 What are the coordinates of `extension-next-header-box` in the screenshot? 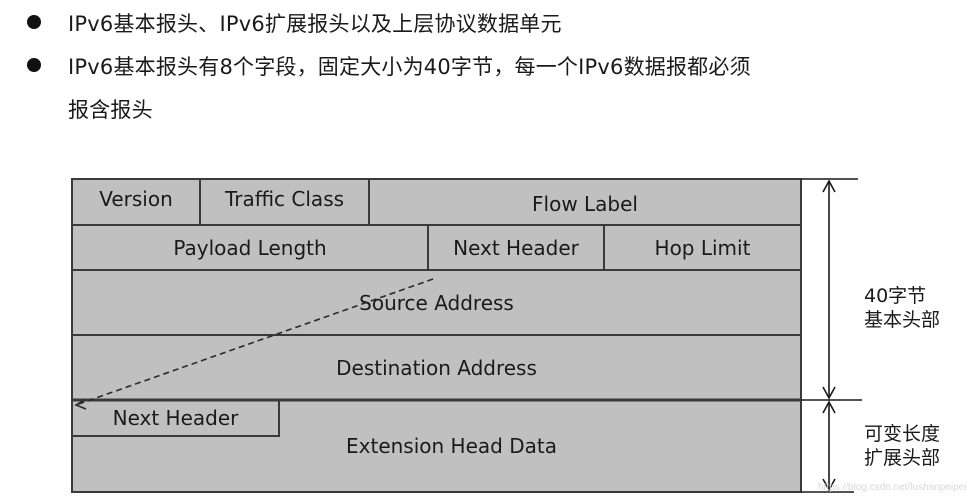 It's located at (176, 418).